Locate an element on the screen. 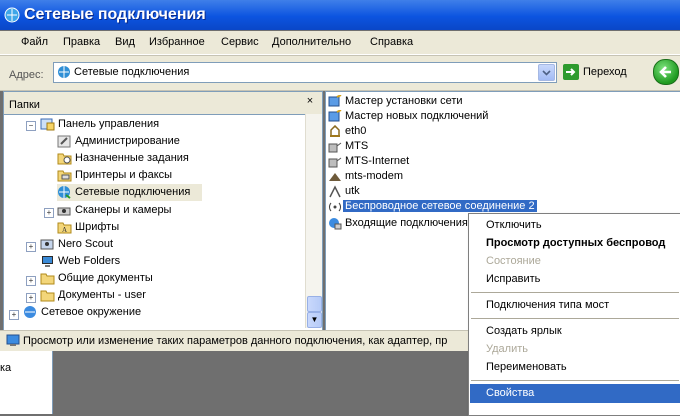 The height and width of the screenshot is (416, 680). go-button: Переход is located at coordinates (597, 72).